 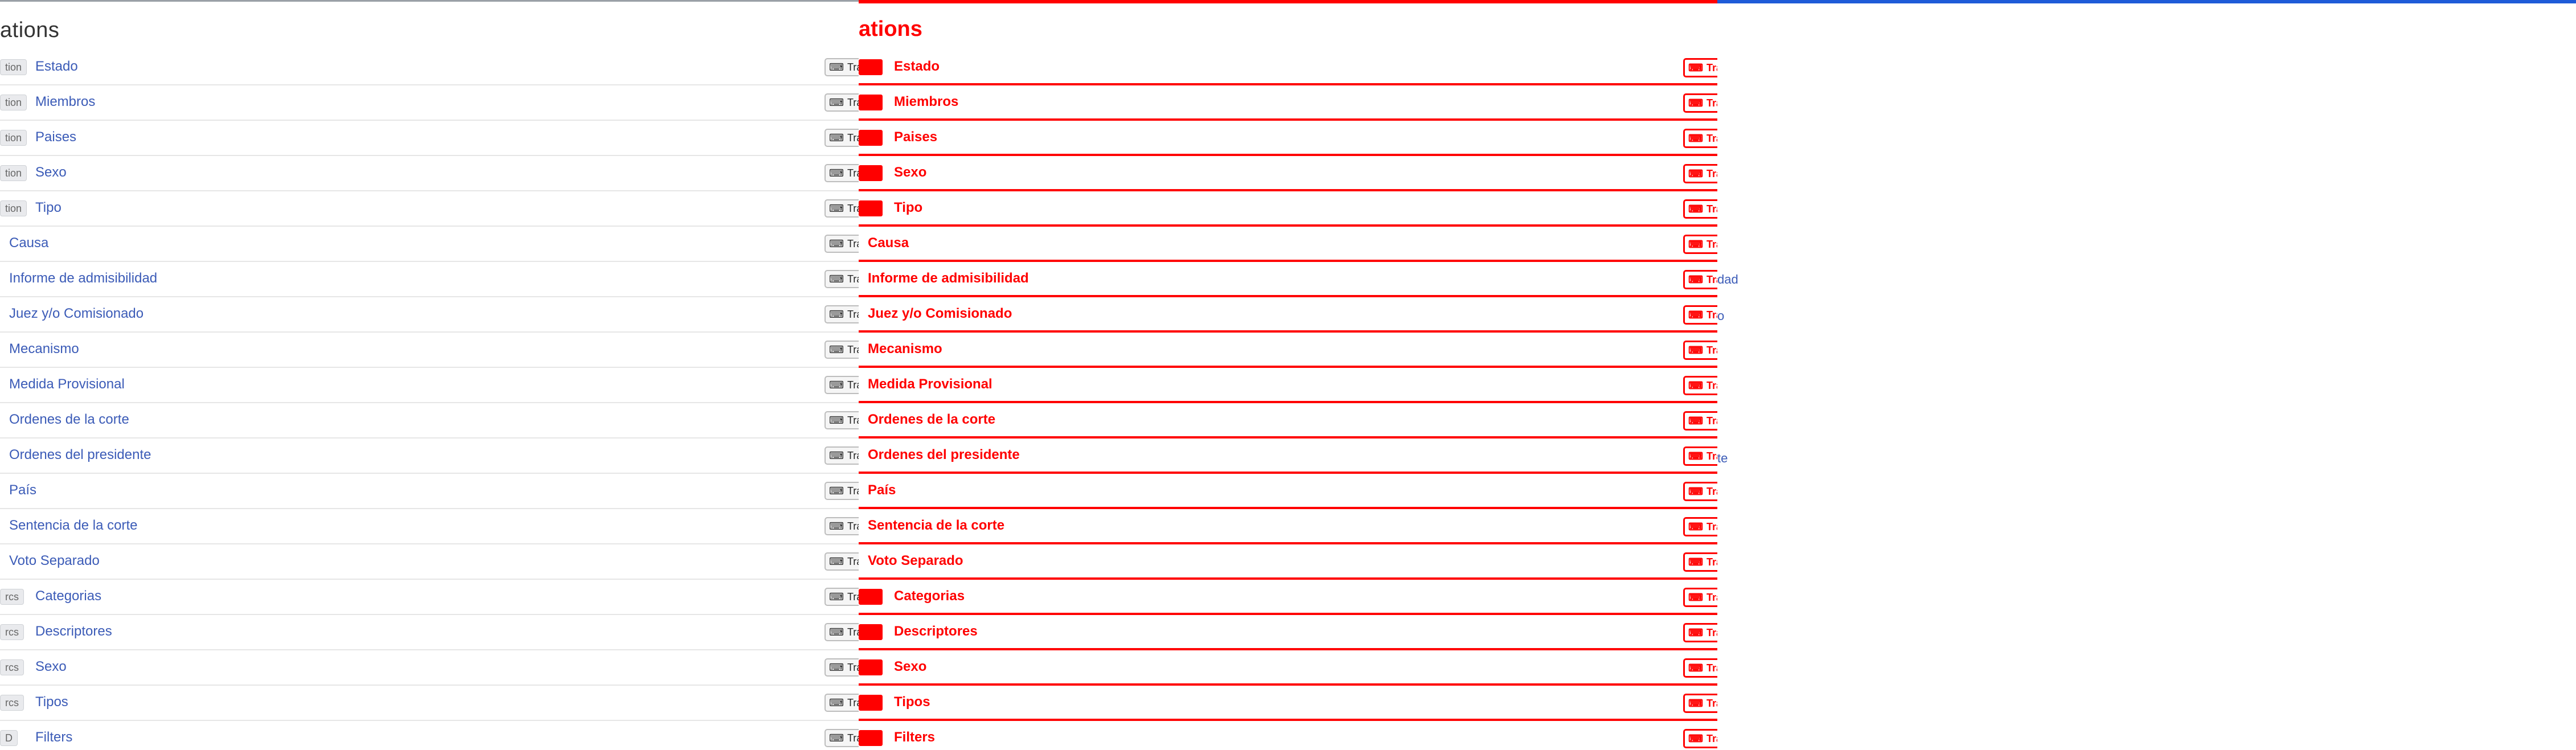 What do you see at coordinates (948, 278) in the screenshot?
I see `list-item-link-highlight: Informe de admisibilidad` at bounding box center [948, 278].